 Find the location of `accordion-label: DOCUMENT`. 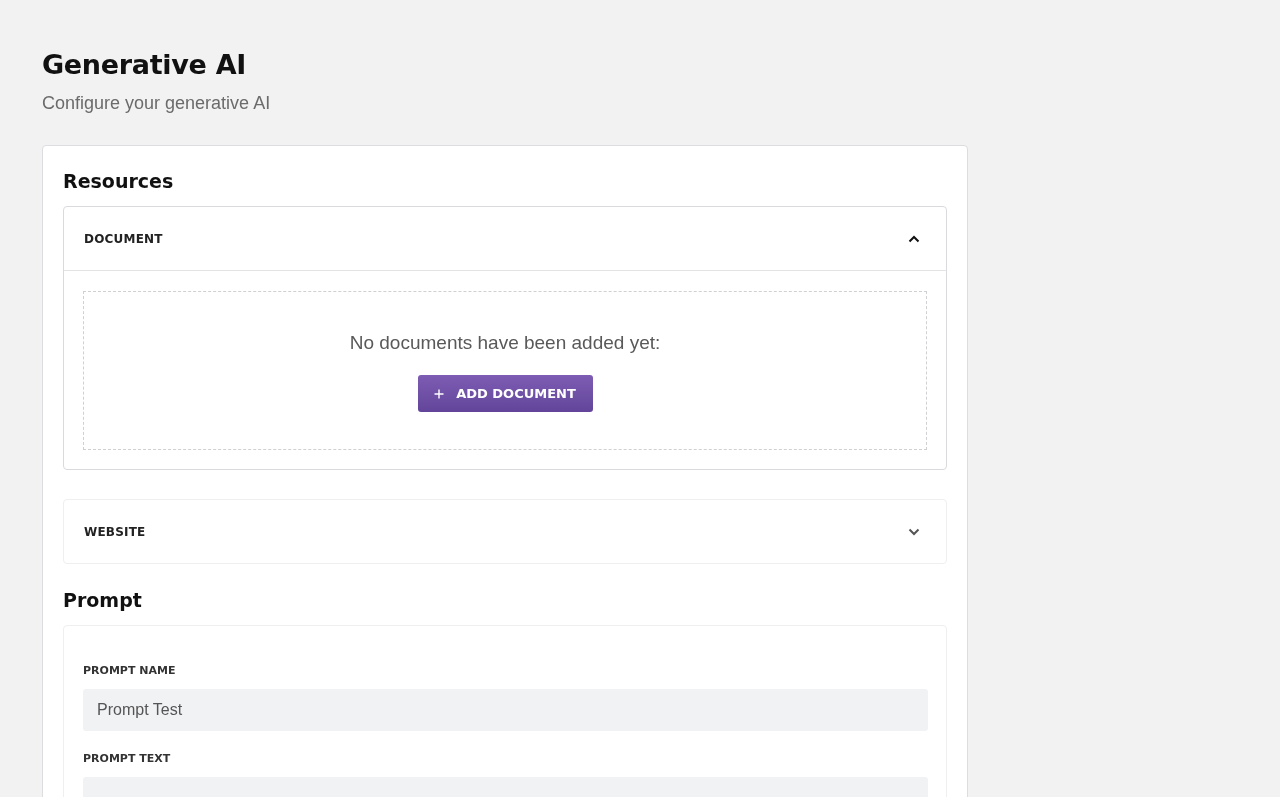

accordion-label: DOCUMENT is located at coordinates (123, 238).